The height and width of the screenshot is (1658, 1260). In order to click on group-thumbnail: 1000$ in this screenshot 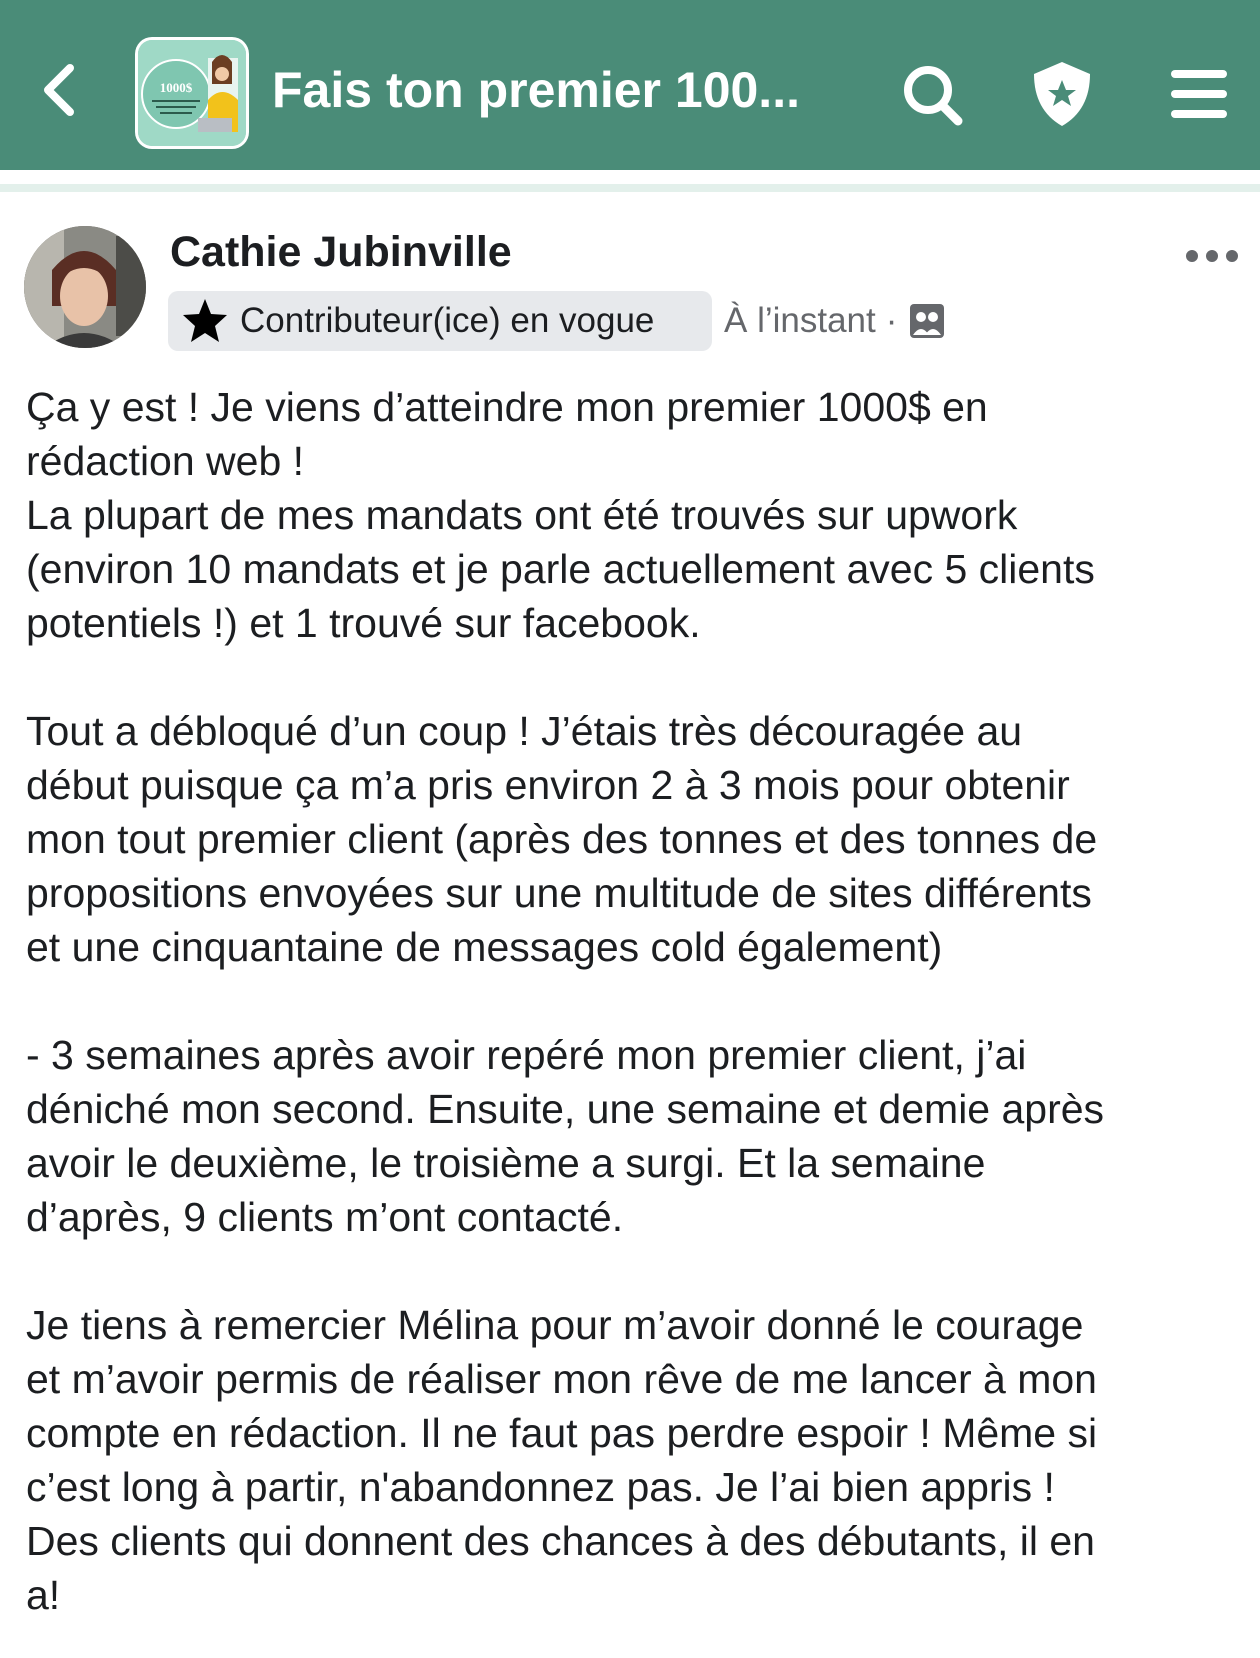, I will do `click(192, 93)`.